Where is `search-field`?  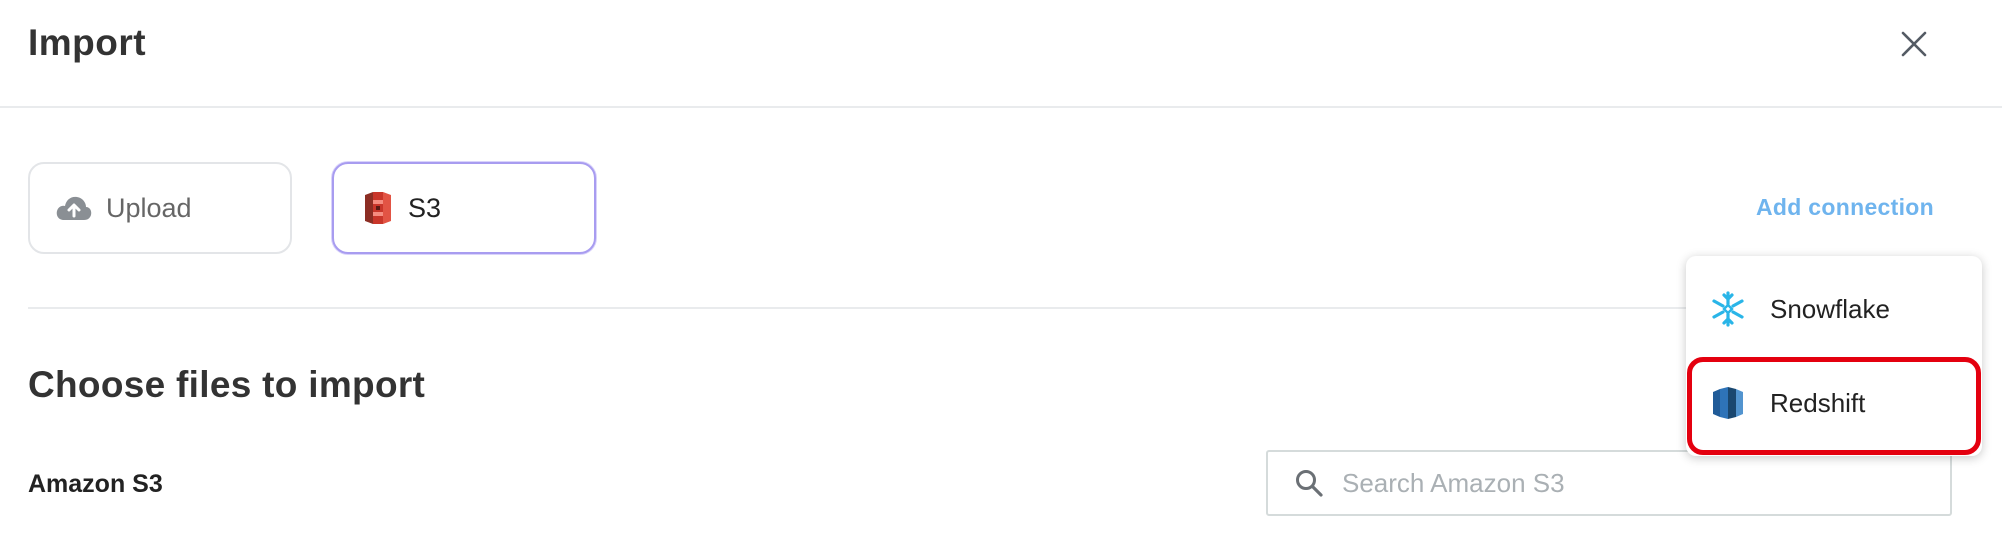
search-field is located at coordinates (1609, 483).